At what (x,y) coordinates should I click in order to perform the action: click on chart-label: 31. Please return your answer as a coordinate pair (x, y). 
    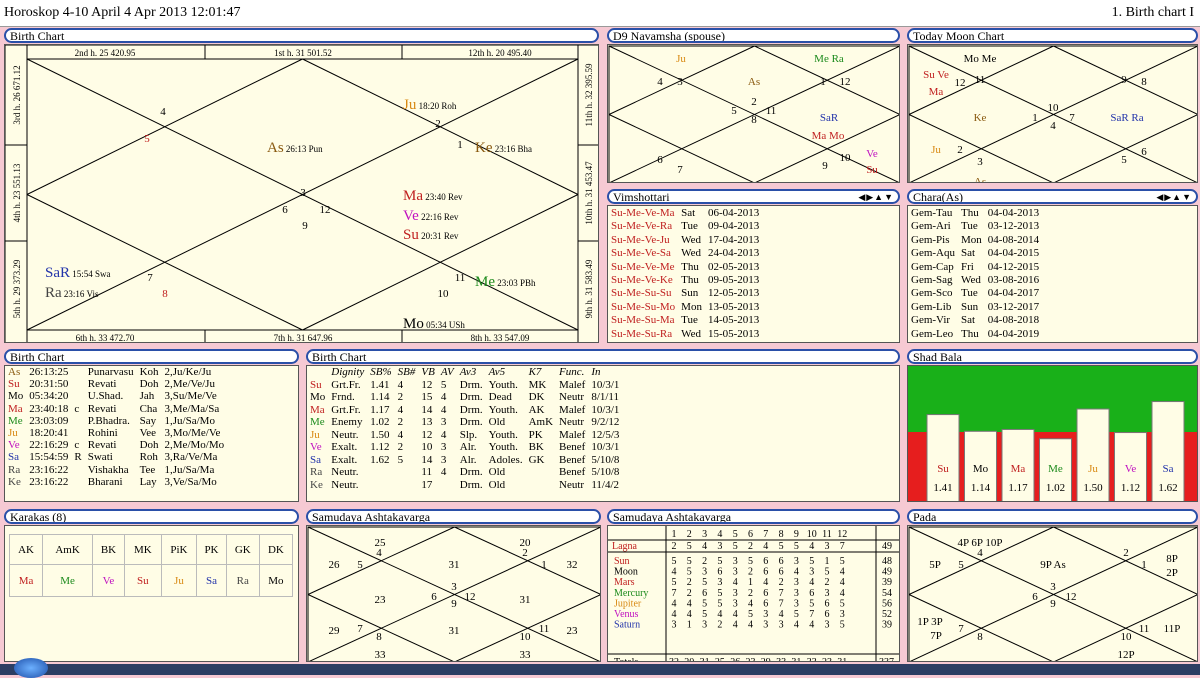
    Looking at the image, I should click on (525, 600).